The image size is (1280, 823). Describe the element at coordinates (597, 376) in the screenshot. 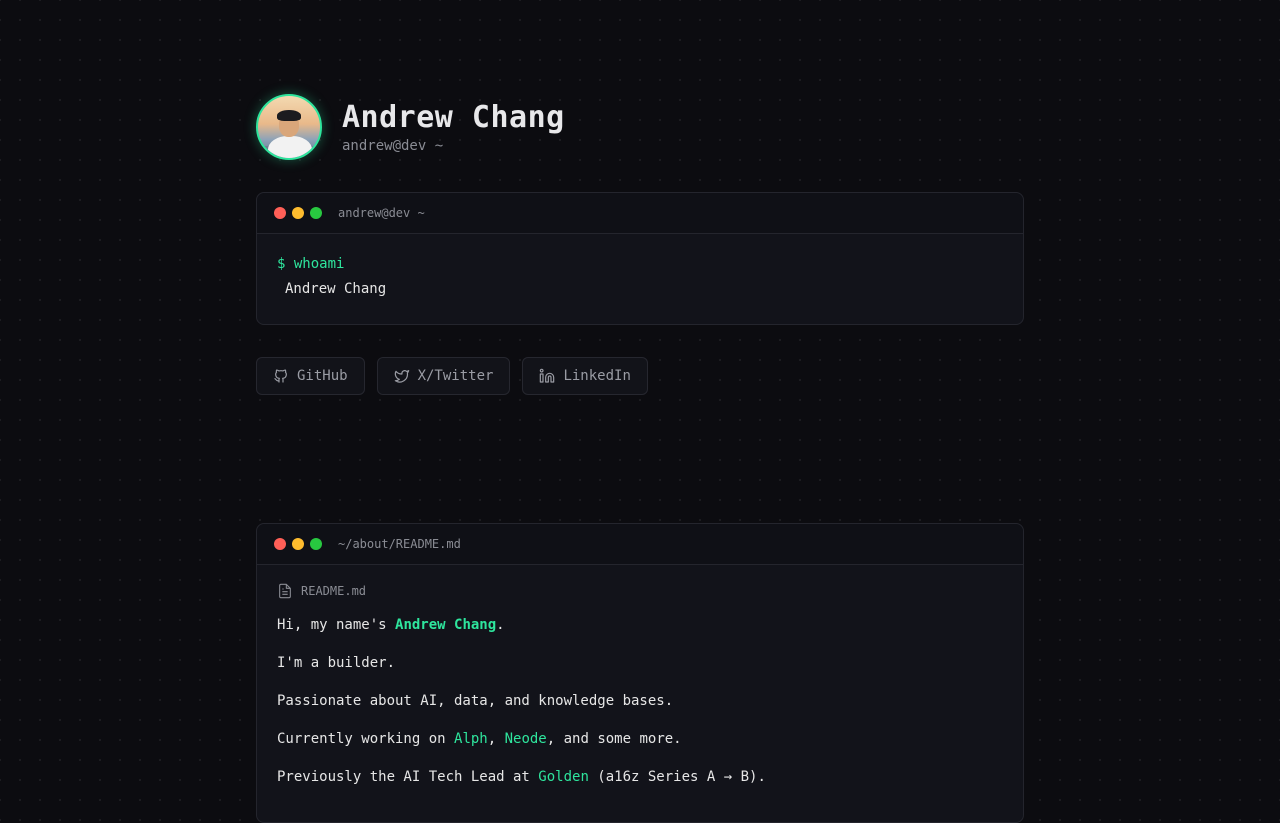

I see `linkedin-label: LinkedIn` at that location.